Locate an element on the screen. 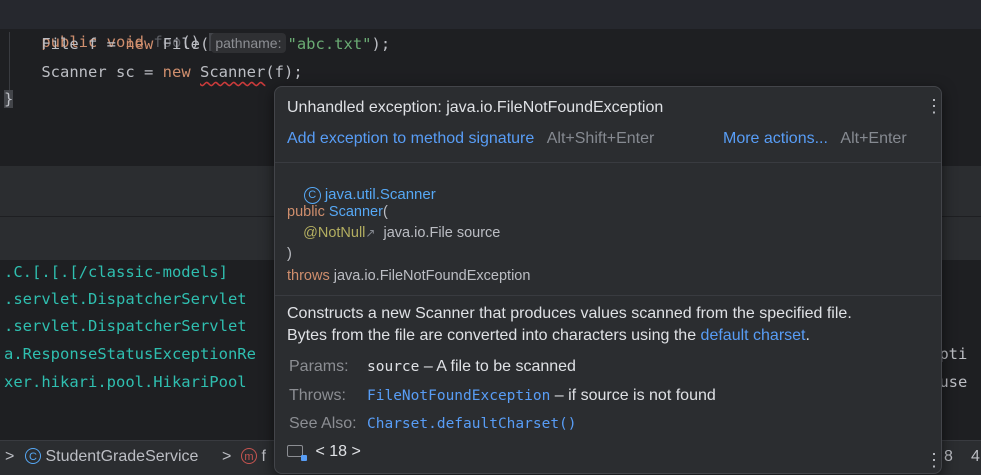 The height and width of the screenshot is (475, 981). sig-modifier: public is located at coordinates (306, 212).